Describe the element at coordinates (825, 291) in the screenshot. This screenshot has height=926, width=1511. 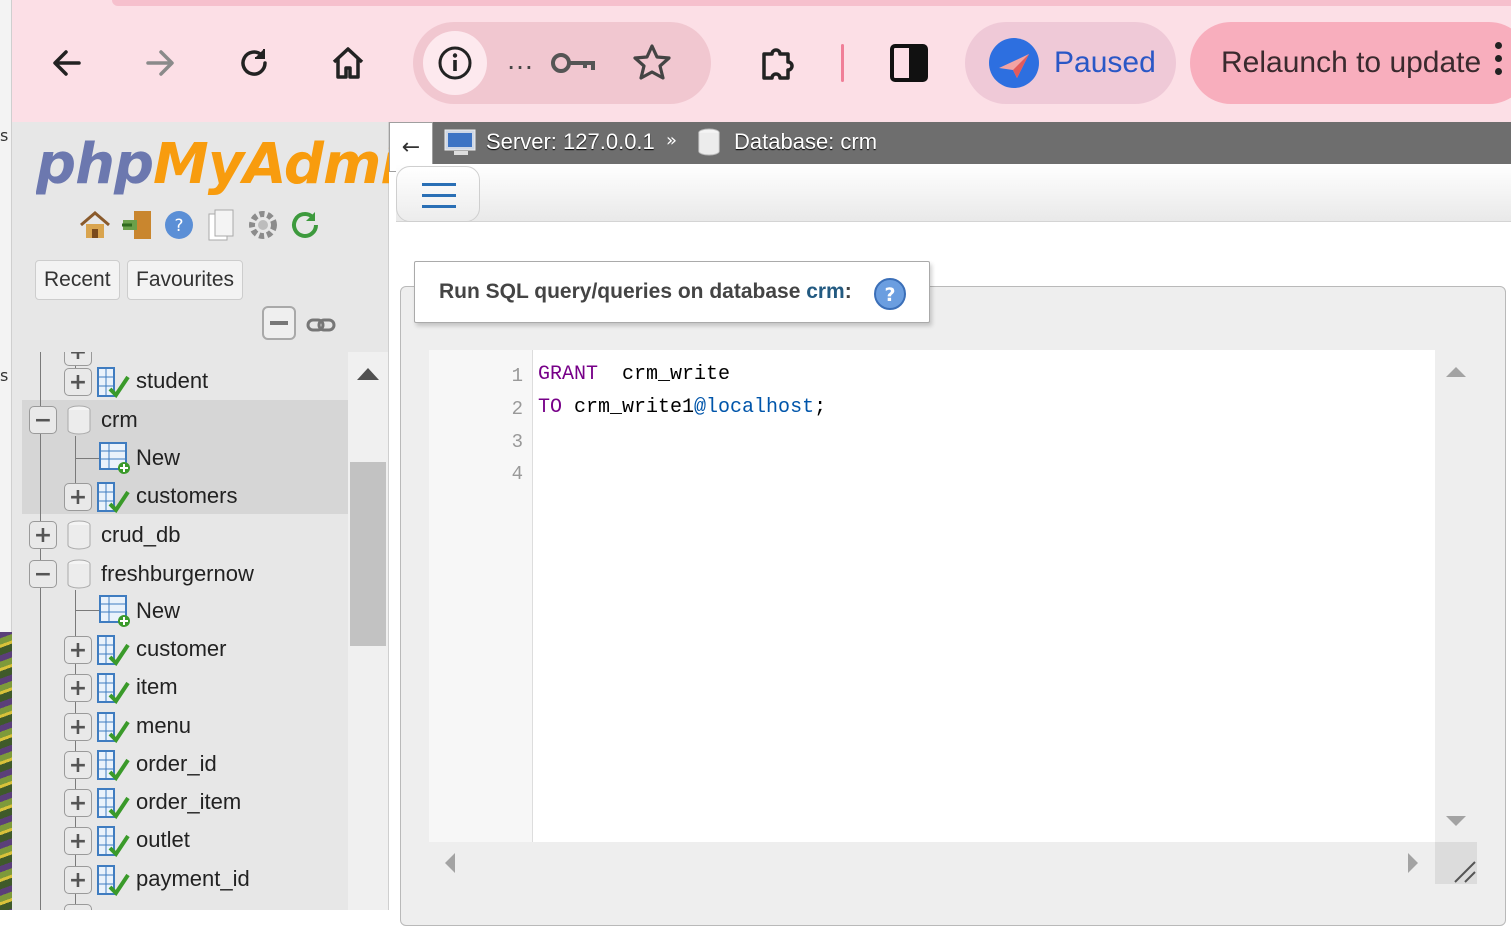
I see `database-link: crm` at that location.